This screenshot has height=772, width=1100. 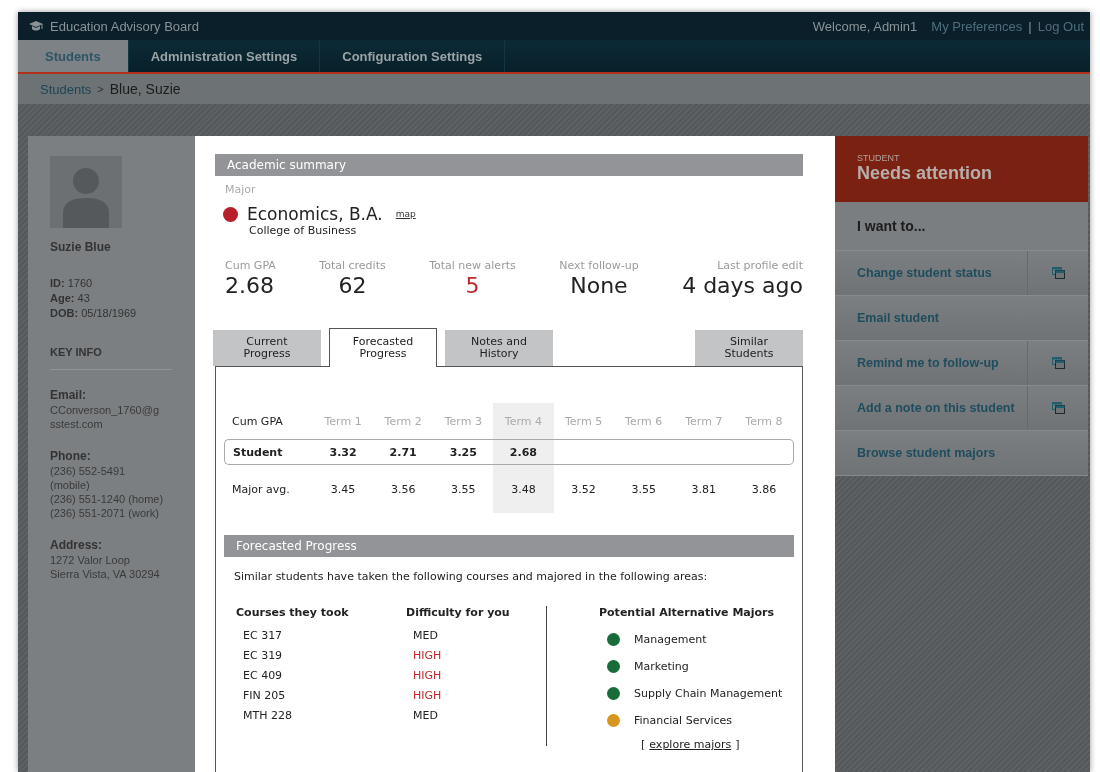 What do you see at coordinates (257, 421) in the screenshot?
I see `table-header: Cum GPA` at bounding box center [257, 421].